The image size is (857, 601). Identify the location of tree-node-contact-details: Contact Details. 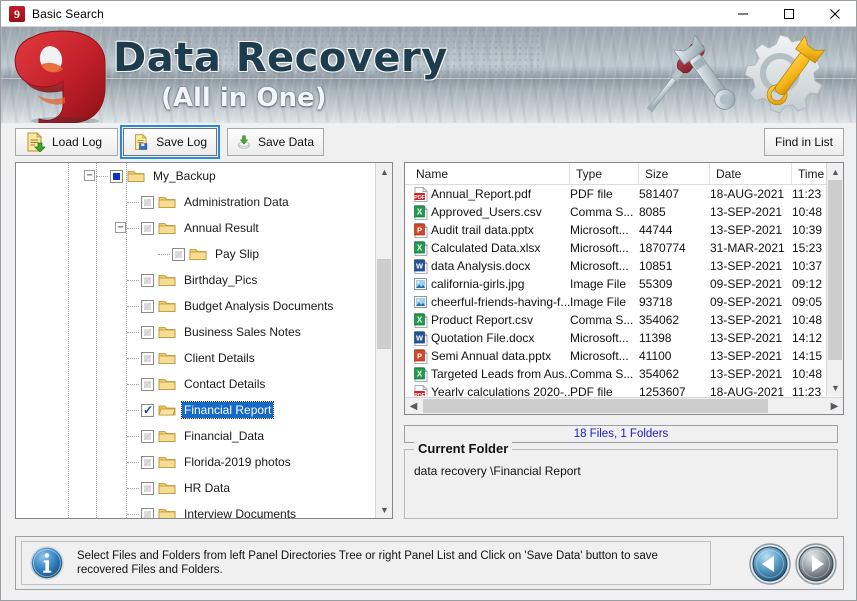
(195, 384).